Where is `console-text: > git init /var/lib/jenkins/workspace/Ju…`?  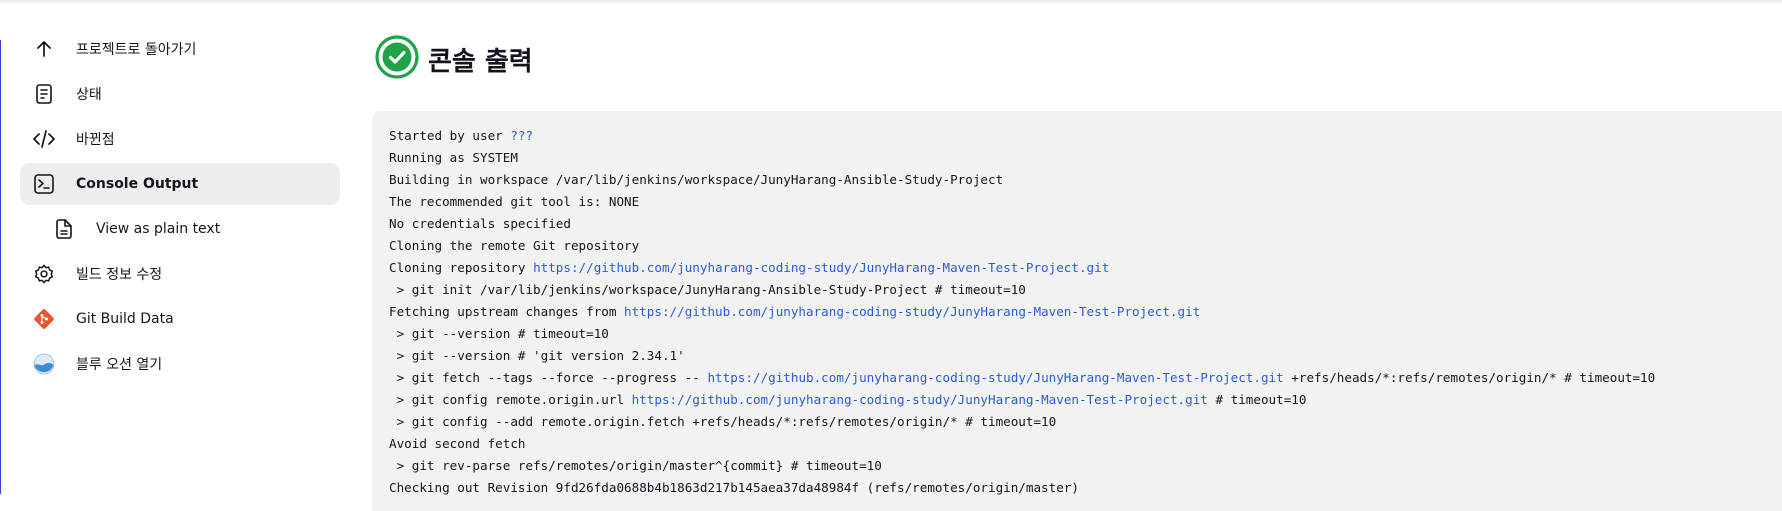 console-text: > git init /var/lib/jenkins/workspace/Ju… is located at coordinates (707, 289).